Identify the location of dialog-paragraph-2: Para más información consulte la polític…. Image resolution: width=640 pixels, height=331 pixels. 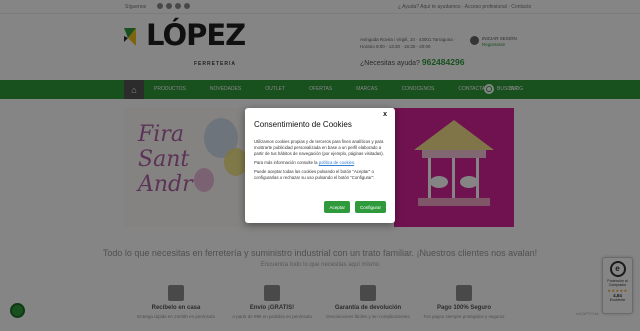
(321, 163).